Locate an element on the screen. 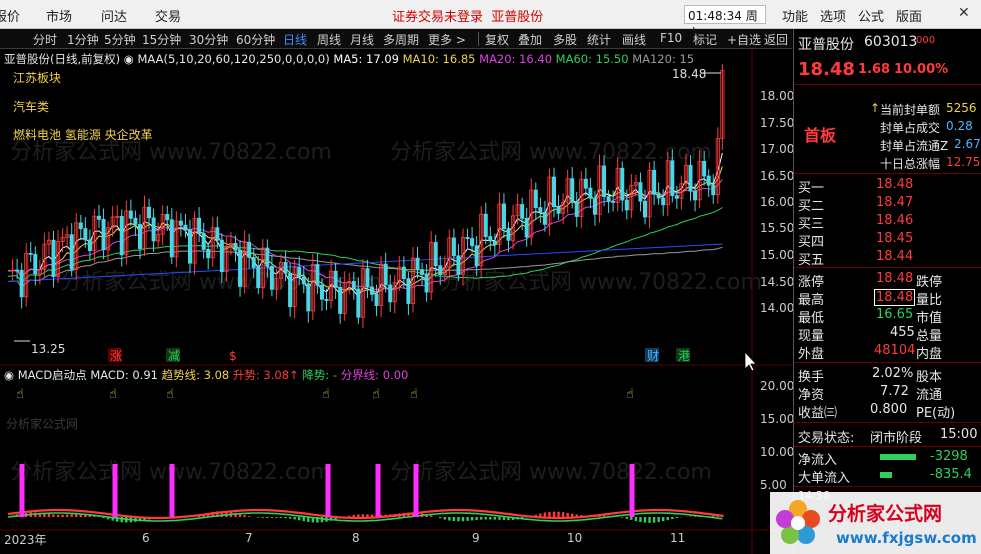 Image resolution: width=981 pixels, height=554 pixels. seal-value: 5256 is located at coordinates (961, 108).